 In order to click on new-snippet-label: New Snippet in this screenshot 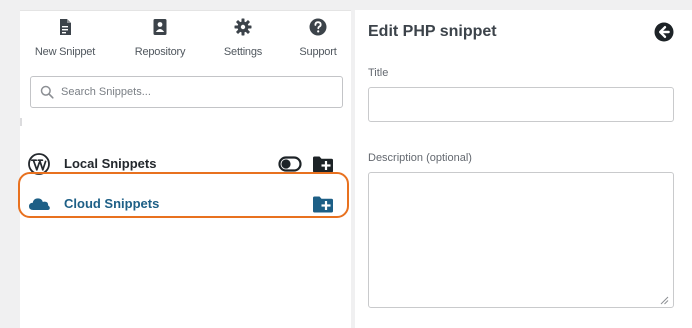, I will do `click(65, 52)`.